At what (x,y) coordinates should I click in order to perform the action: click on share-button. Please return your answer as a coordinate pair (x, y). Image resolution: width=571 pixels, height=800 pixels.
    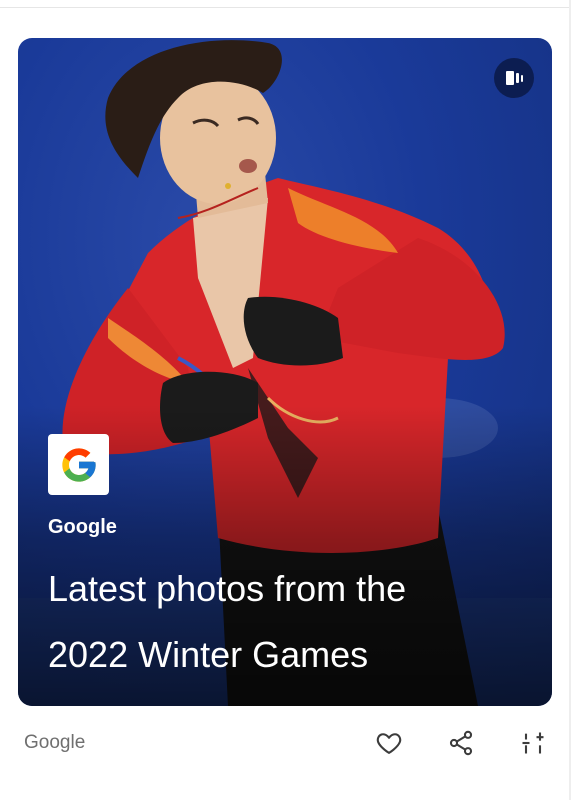
    Looking at the image, I should click on (461, 743).